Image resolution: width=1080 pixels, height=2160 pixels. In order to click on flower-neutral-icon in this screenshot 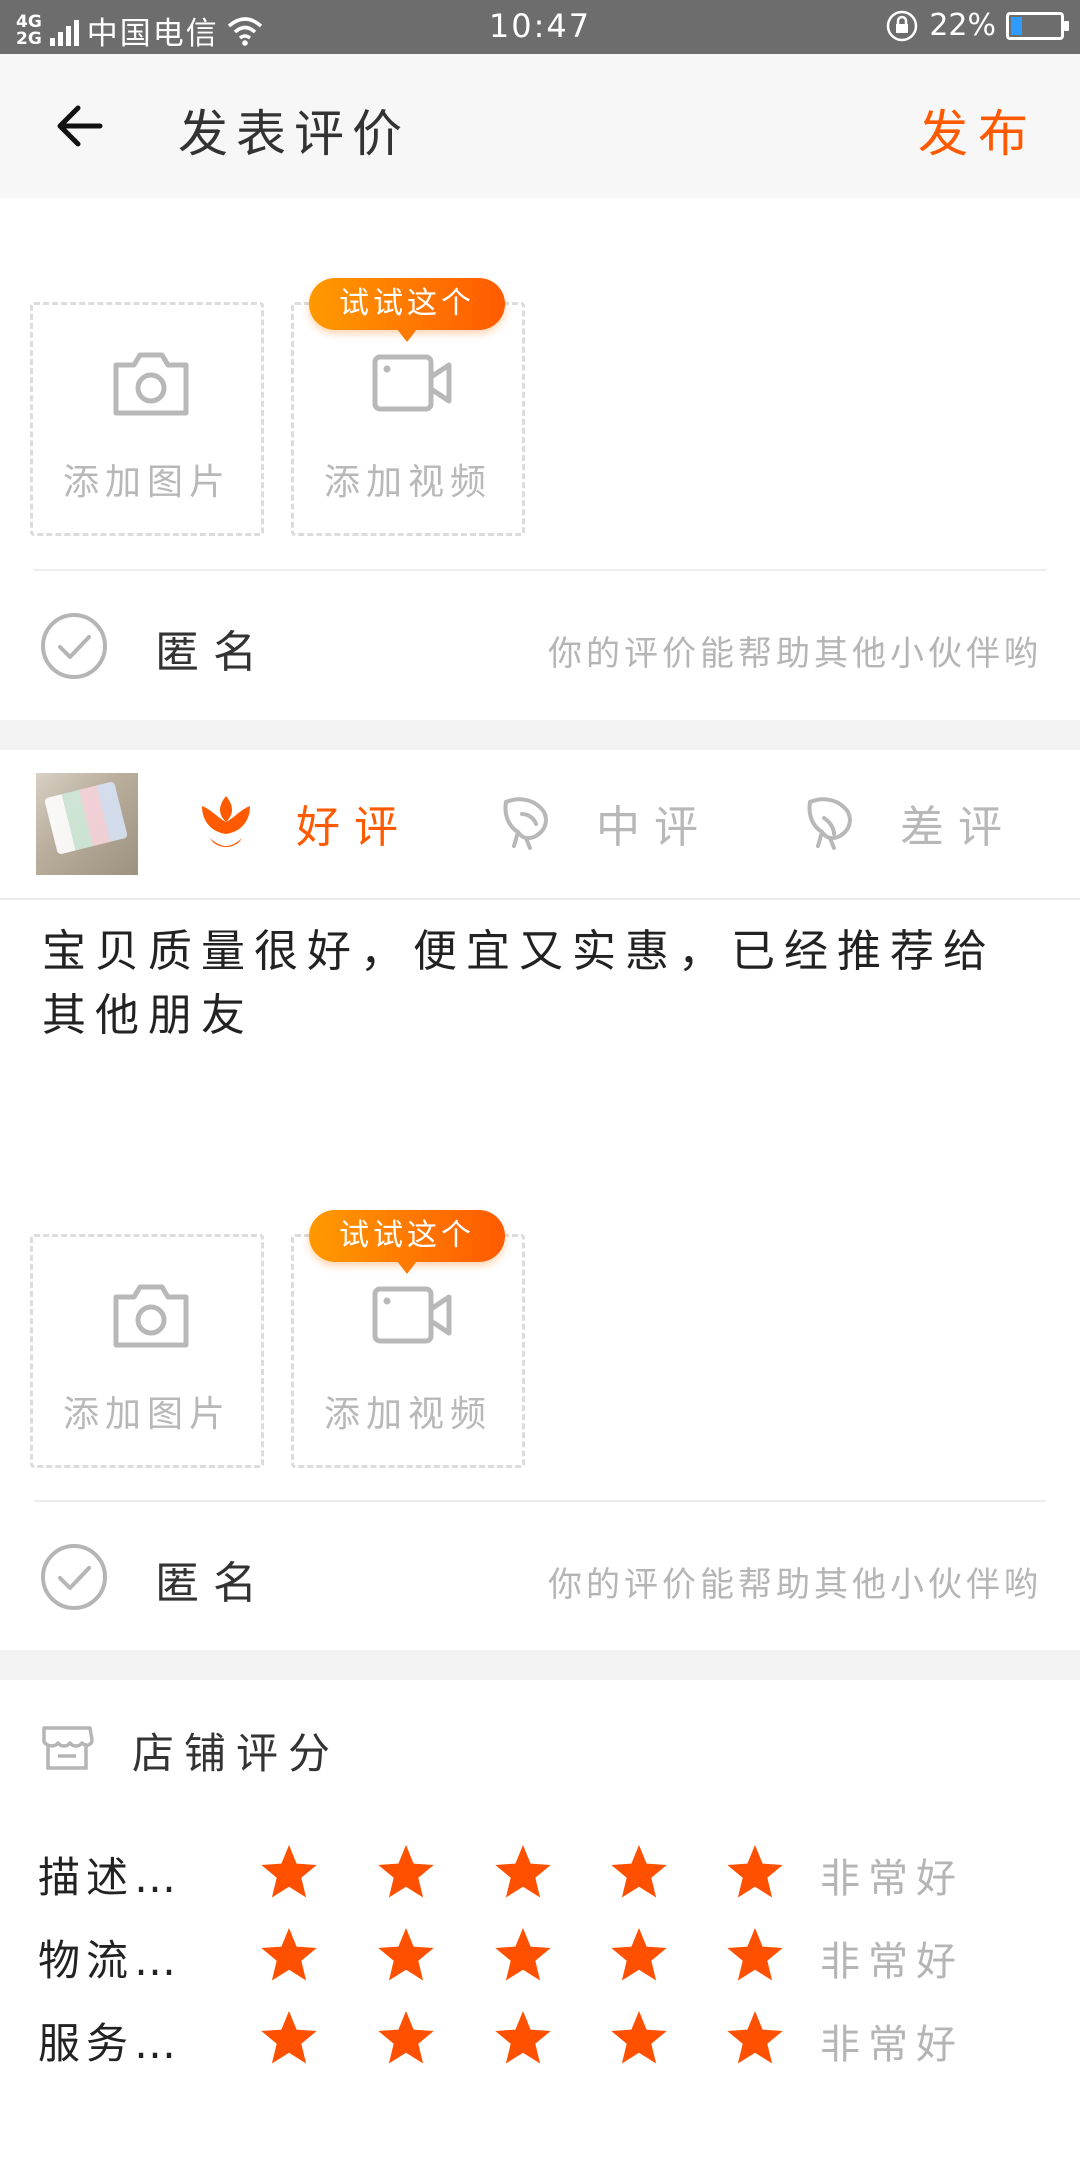, I will do `click(525, 823)`.